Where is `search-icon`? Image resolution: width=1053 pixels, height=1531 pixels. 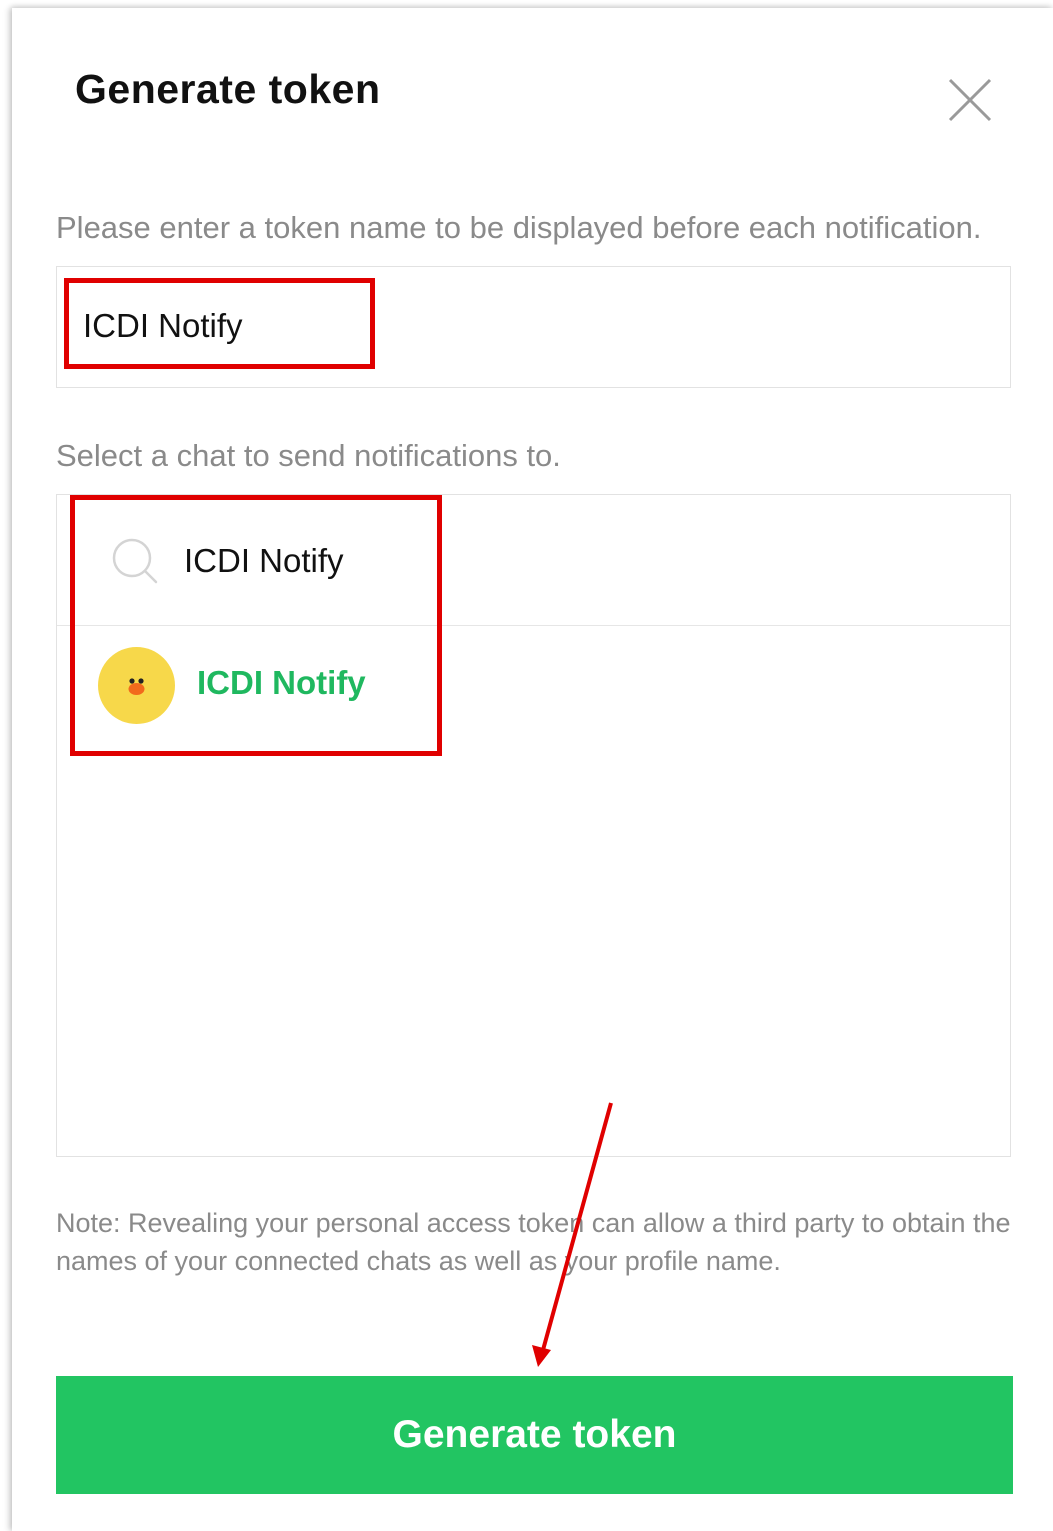
search-icon is located at coordinates (135, 561).